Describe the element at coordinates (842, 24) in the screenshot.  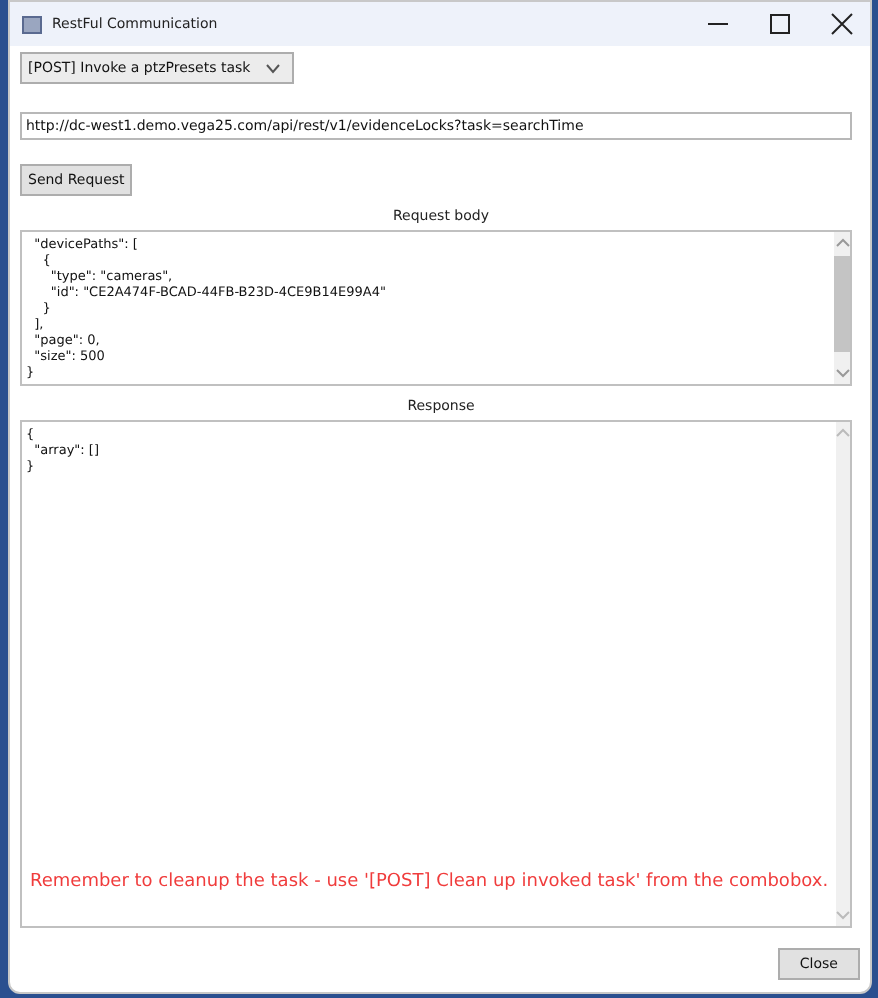
I see `close-icon` at that location.